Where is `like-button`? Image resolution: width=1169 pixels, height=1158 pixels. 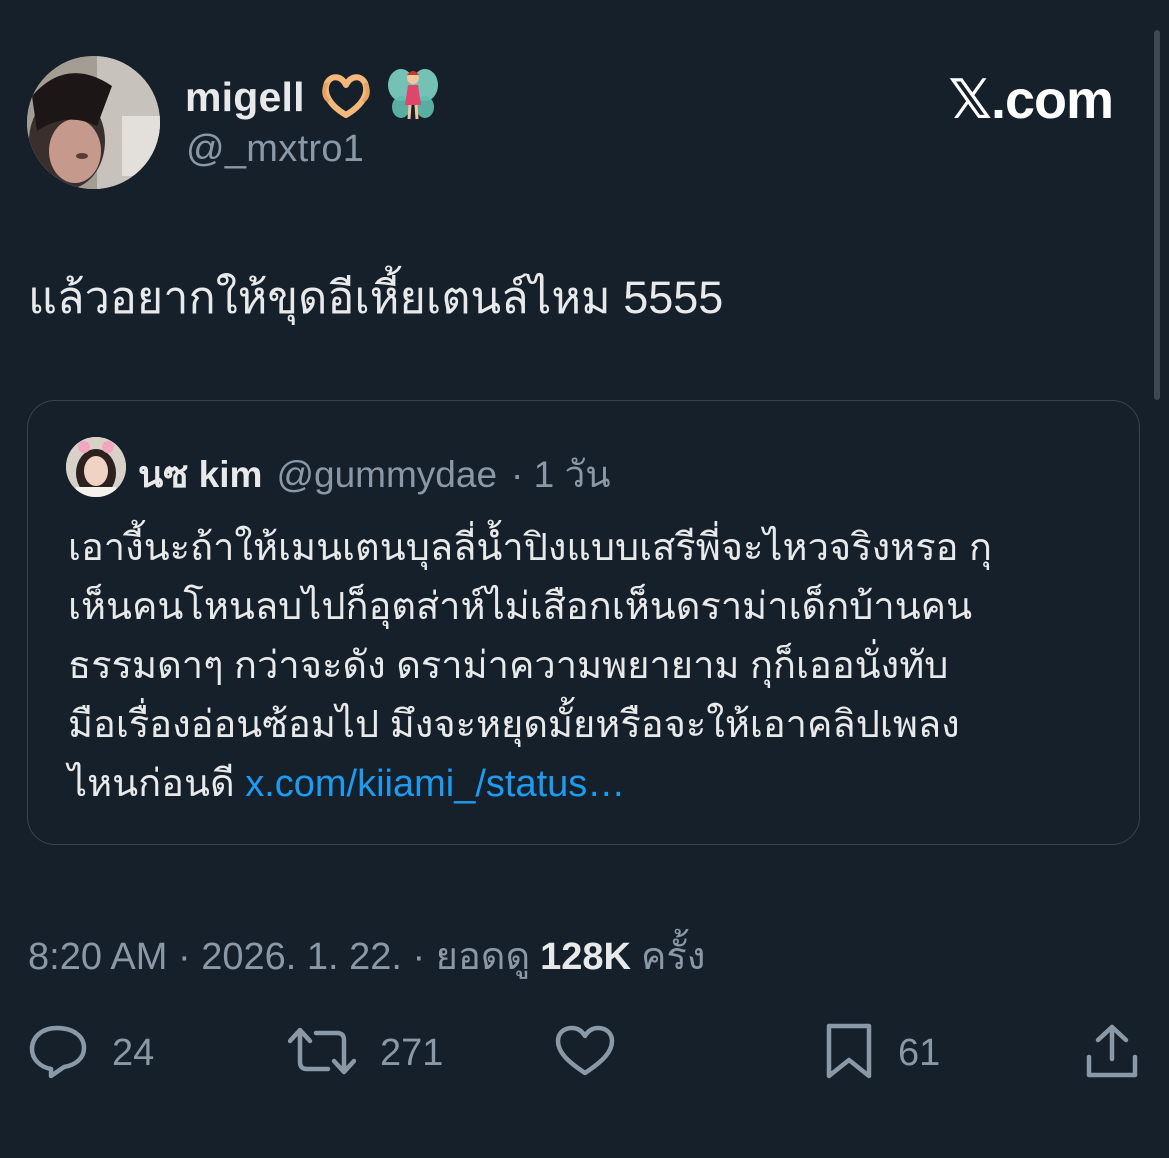 like-button is located at coordinates (585, 1053).